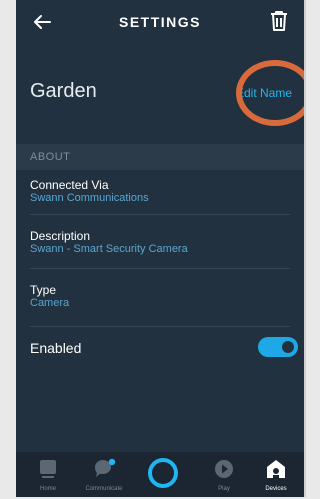 The image size is (320, 499). Describe the element at coordinates (109, 249) in the screenshot. I see `description-value: Swann - Smart Security Camera` at that location.